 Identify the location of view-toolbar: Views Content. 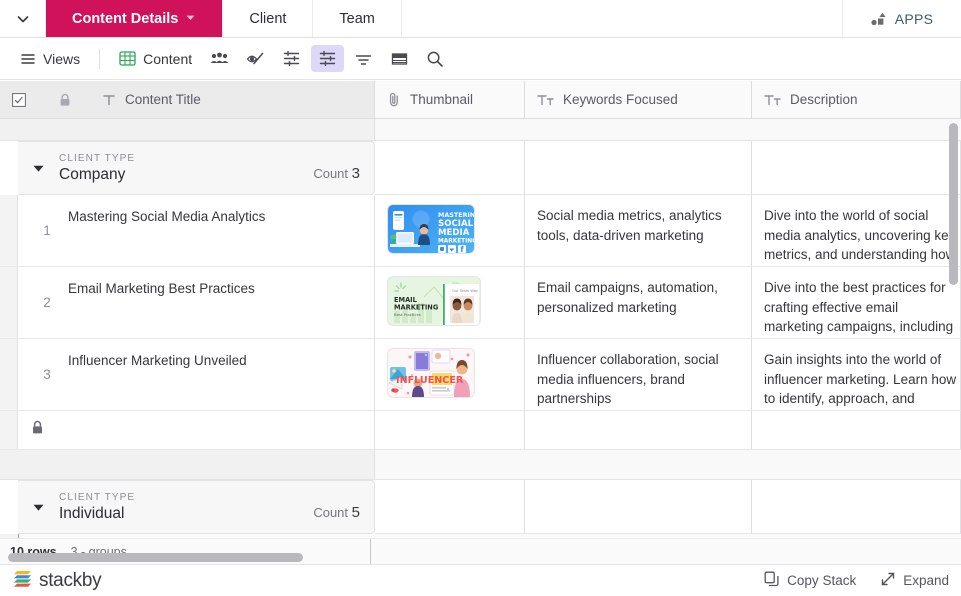
(480, 59).